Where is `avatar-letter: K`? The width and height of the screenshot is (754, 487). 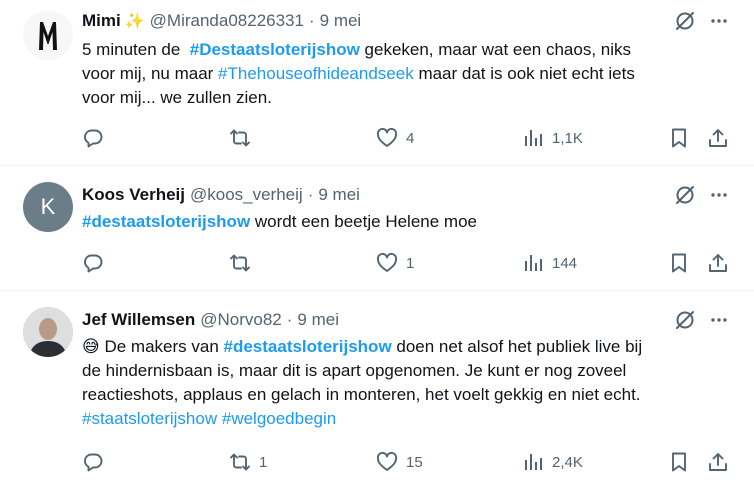
avatar-letter: K is located at coordinates (48, 206).